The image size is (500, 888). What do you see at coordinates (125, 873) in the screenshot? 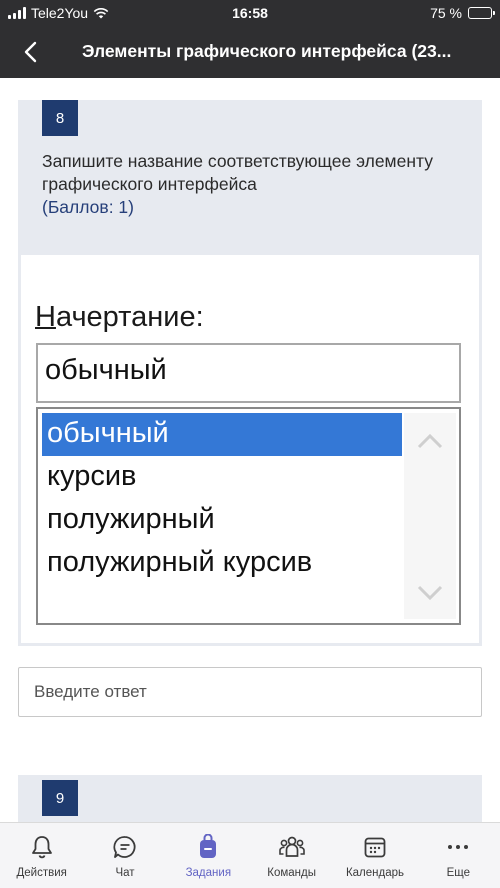
I see `tab-label: Чат` at bounding box center [125, 873].